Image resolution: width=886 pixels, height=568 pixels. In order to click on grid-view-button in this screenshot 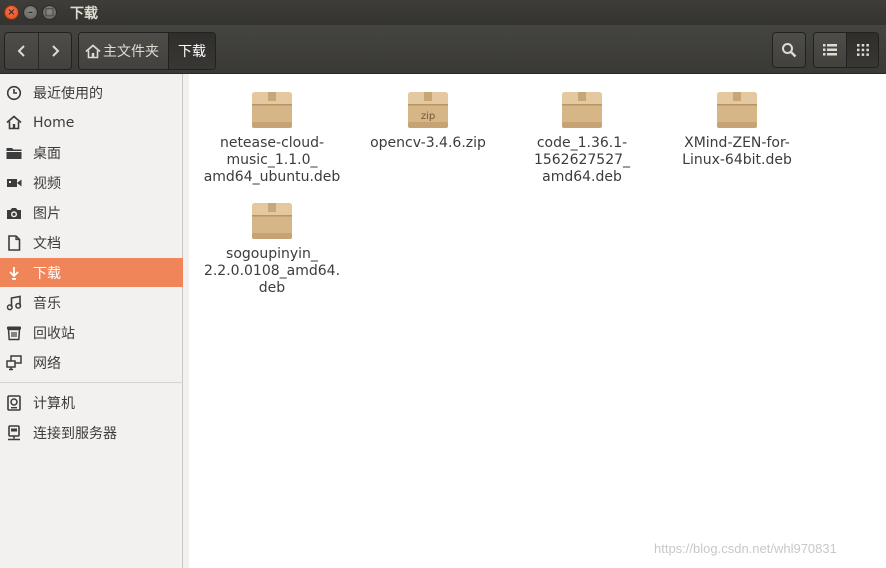, I will do `click(862, 50)`.